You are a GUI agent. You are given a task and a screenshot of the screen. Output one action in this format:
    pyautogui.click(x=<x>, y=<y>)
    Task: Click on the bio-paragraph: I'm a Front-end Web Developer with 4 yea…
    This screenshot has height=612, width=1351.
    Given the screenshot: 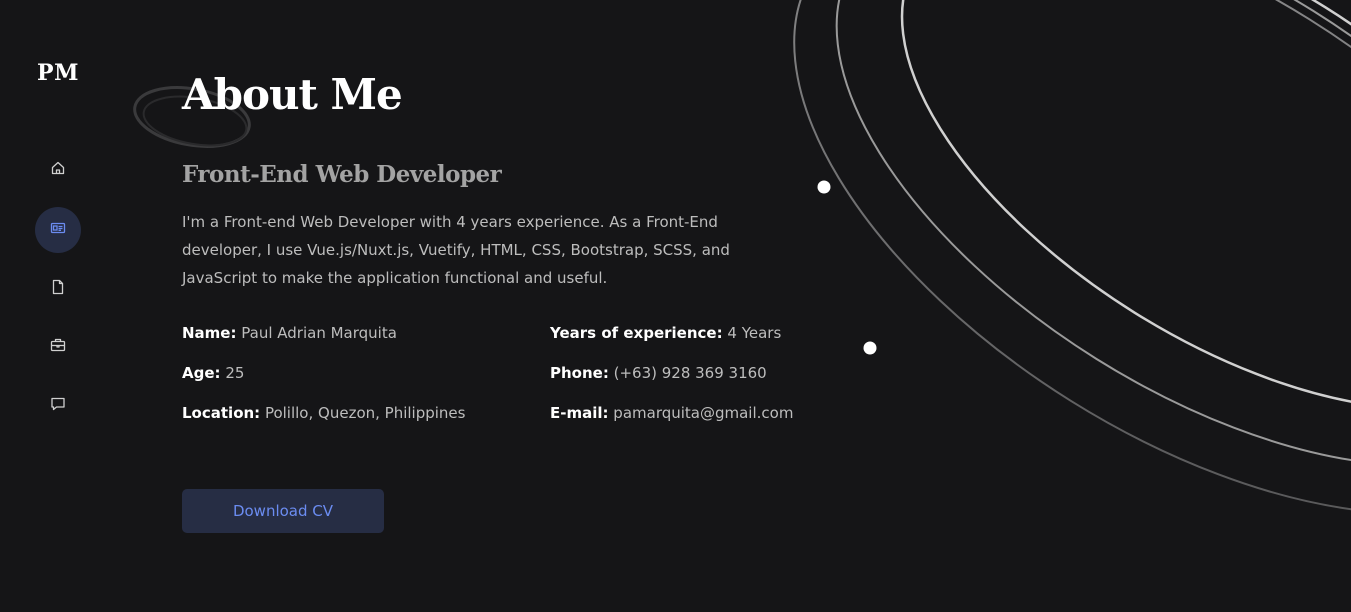 What is the action you would take?
    pyautogui.click(x=456, y=250)
    